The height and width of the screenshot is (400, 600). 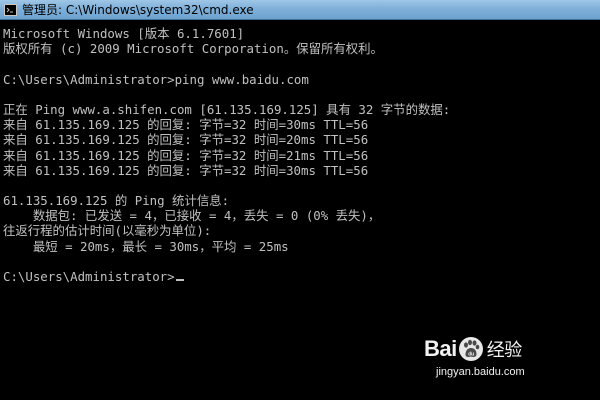 I want to click on console-line: 往返行程的估计时间(以毫秒为单位):, so click(x=107, y=231).